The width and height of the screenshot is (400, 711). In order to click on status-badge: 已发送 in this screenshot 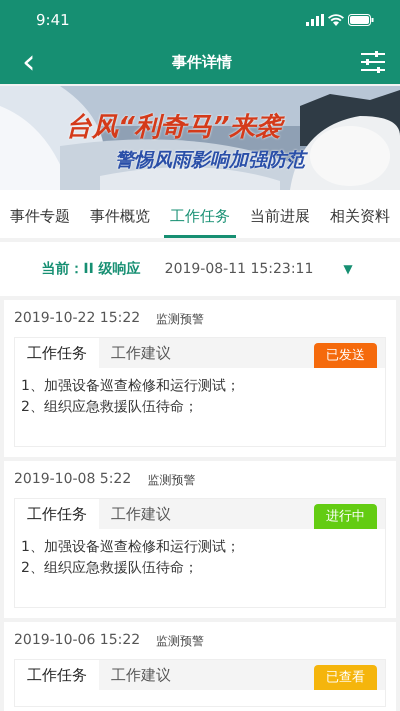, I will do `click(345, 355)`.